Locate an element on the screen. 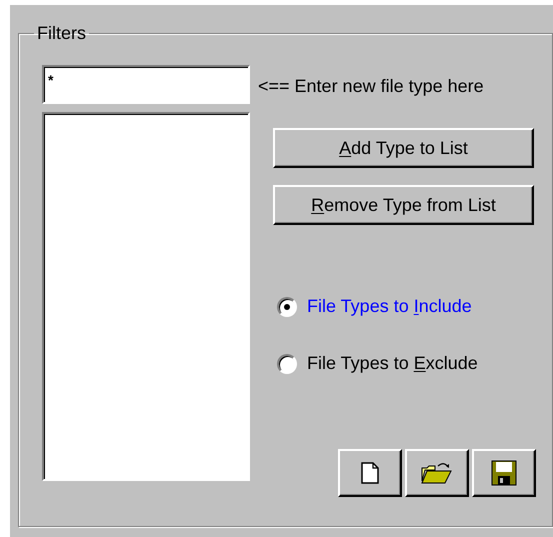  list-action-button: Add Type to List is located at coordinates (403, 148).